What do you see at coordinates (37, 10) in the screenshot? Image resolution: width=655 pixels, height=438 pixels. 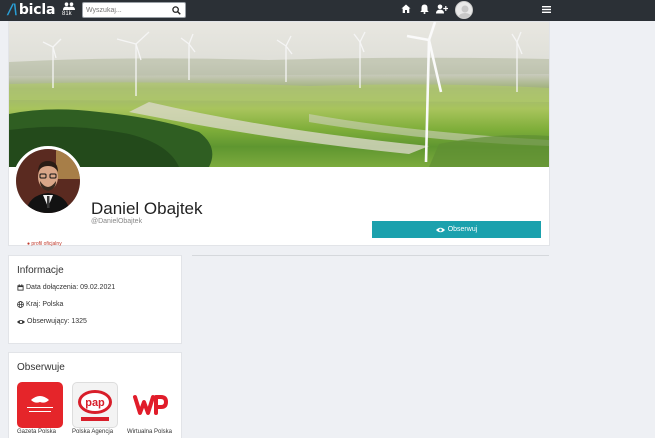 I see `logo-text: bicla` at bounding box center [37, 10].